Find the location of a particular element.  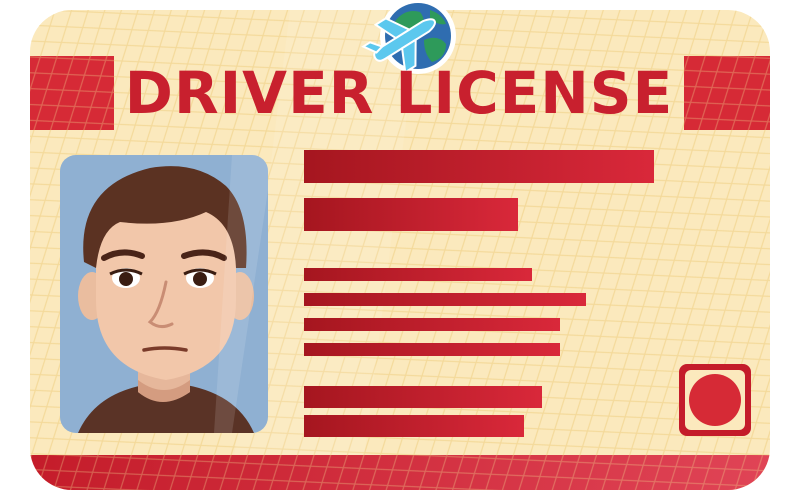

card-title: DRIVER LICENSE is located at coordinates (399, 93).